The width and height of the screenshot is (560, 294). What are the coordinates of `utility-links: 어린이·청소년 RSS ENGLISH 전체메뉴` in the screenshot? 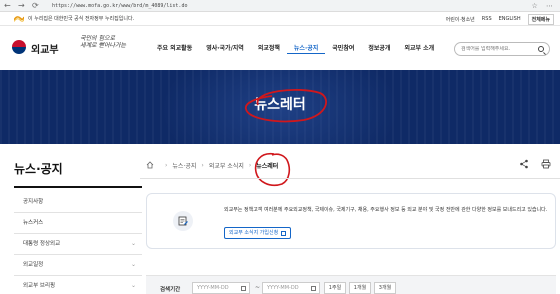 It's located at (500, 19).